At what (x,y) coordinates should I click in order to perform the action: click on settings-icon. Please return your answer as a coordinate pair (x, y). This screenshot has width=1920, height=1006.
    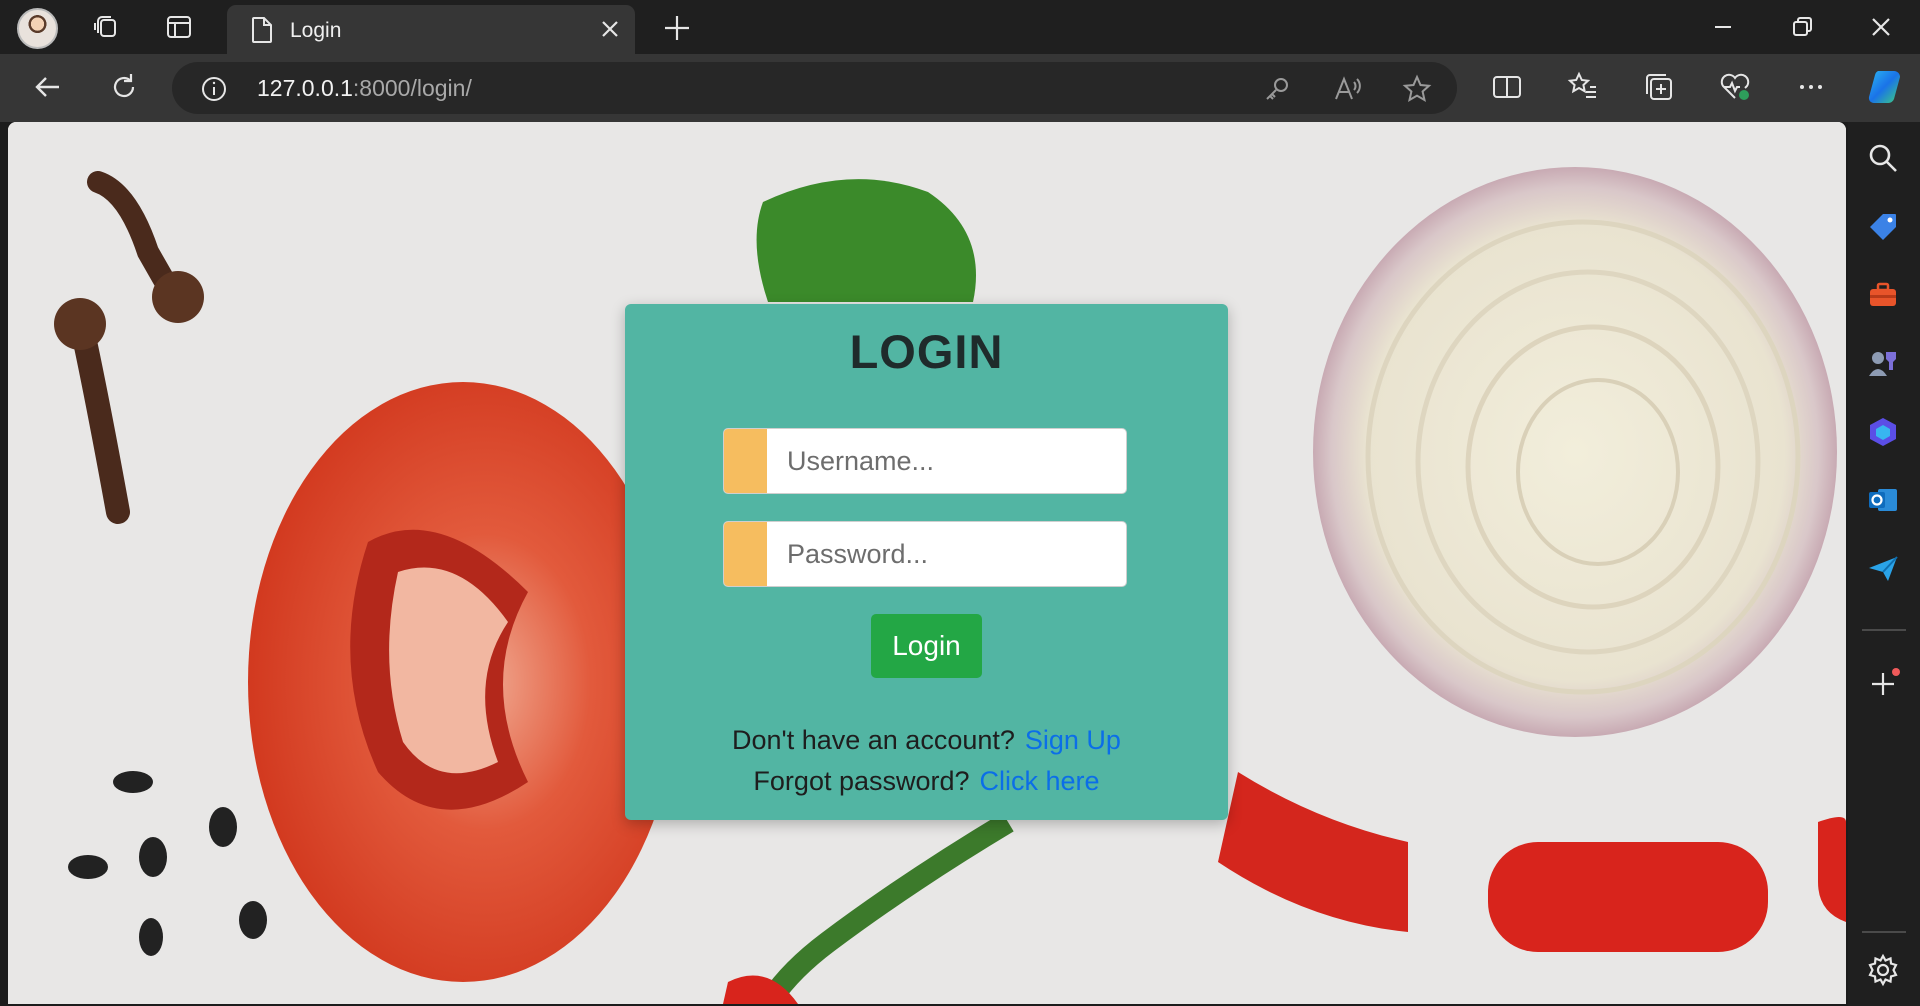
    Looking at the image, I should click on (1883, 970).